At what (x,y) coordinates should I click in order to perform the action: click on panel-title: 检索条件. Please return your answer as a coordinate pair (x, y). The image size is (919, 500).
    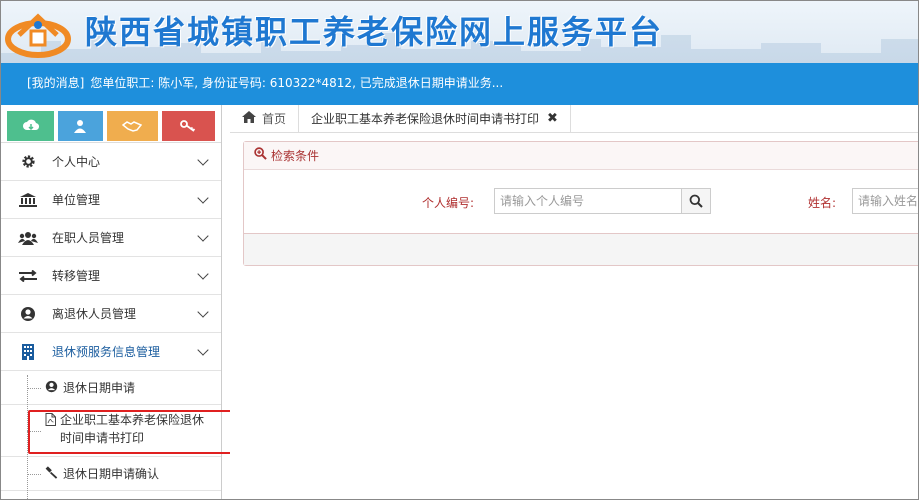
    Looking at the image, I should click on (295, 156).